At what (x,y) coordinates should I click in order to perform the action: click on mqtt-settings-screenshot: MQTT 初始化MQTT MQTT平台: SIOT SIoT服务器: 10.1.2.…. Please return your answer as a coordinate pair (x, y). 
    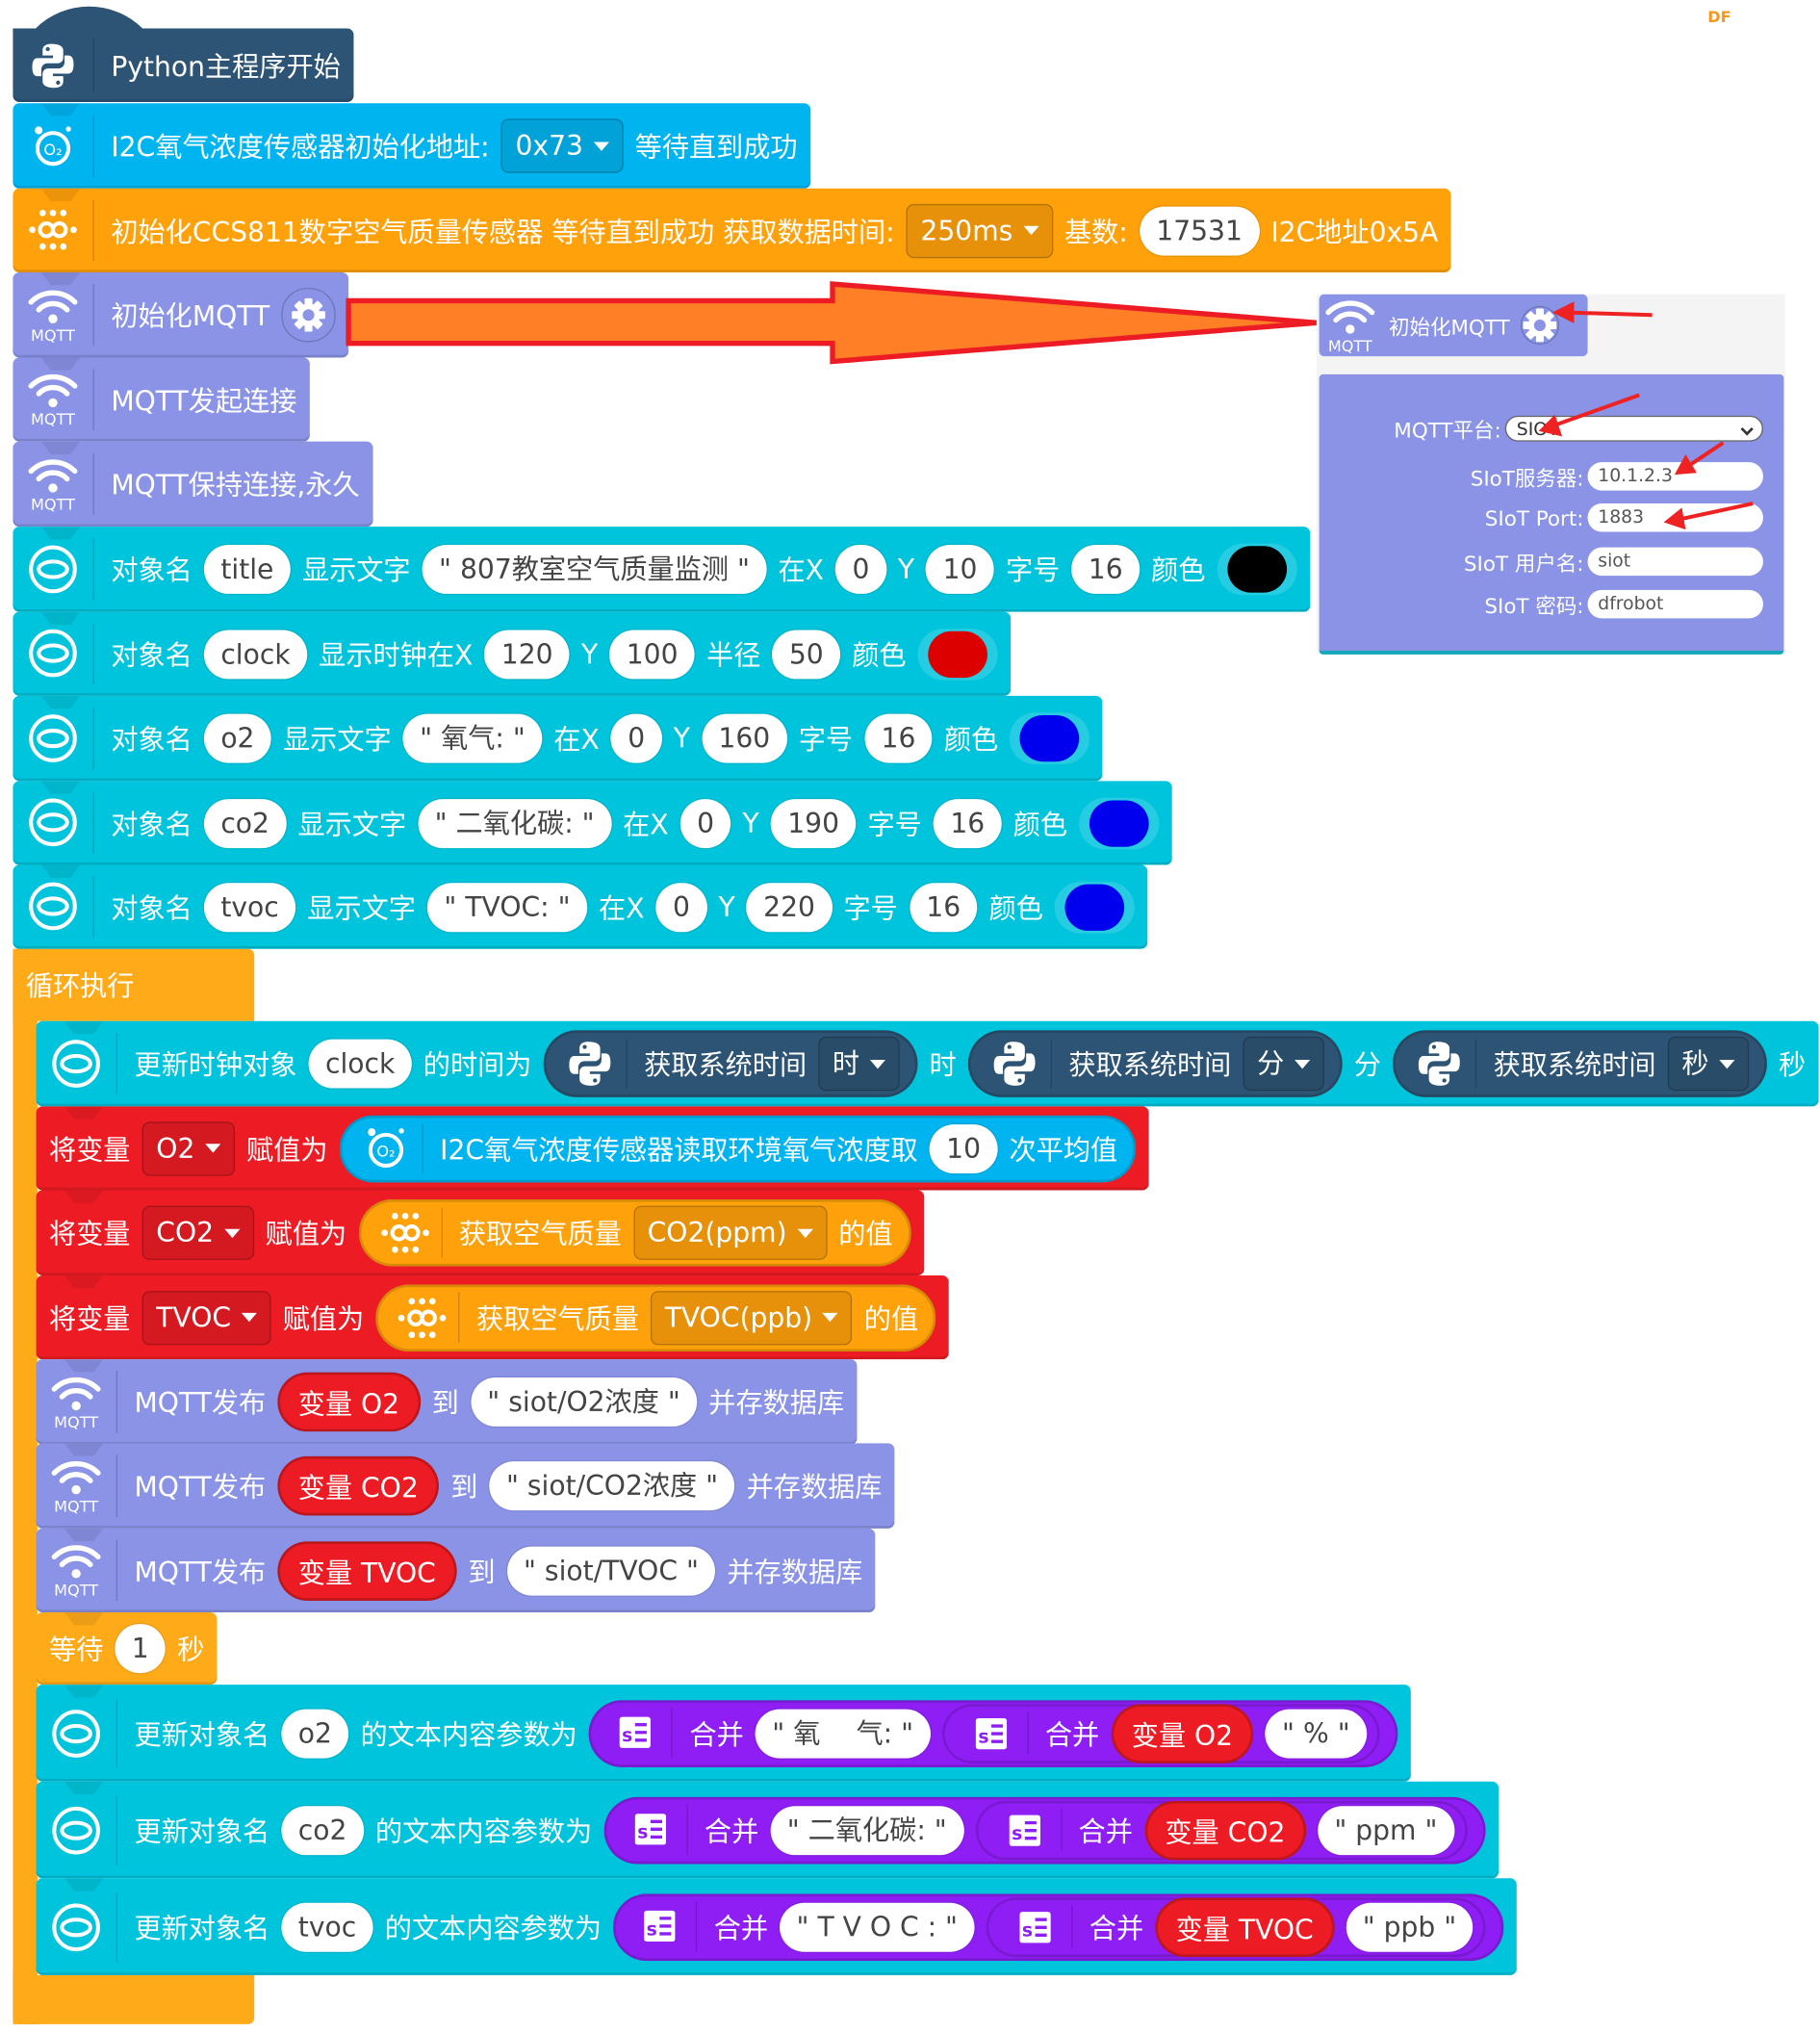
    Looking at the image, I should click on (1551, 474).